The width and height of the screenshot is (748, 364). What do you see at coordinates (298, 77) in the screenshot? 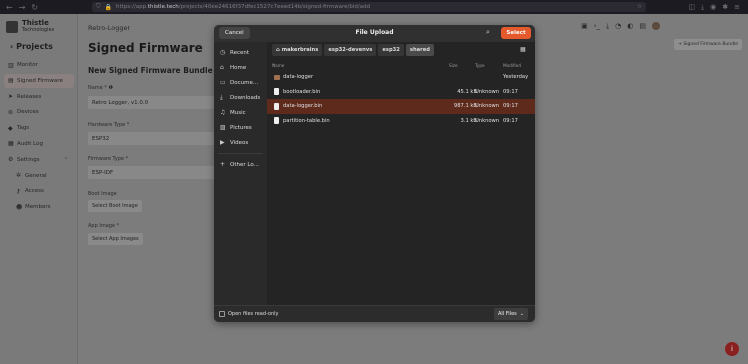
I see `file-name: data-logger` at bounding box center [298, 77].